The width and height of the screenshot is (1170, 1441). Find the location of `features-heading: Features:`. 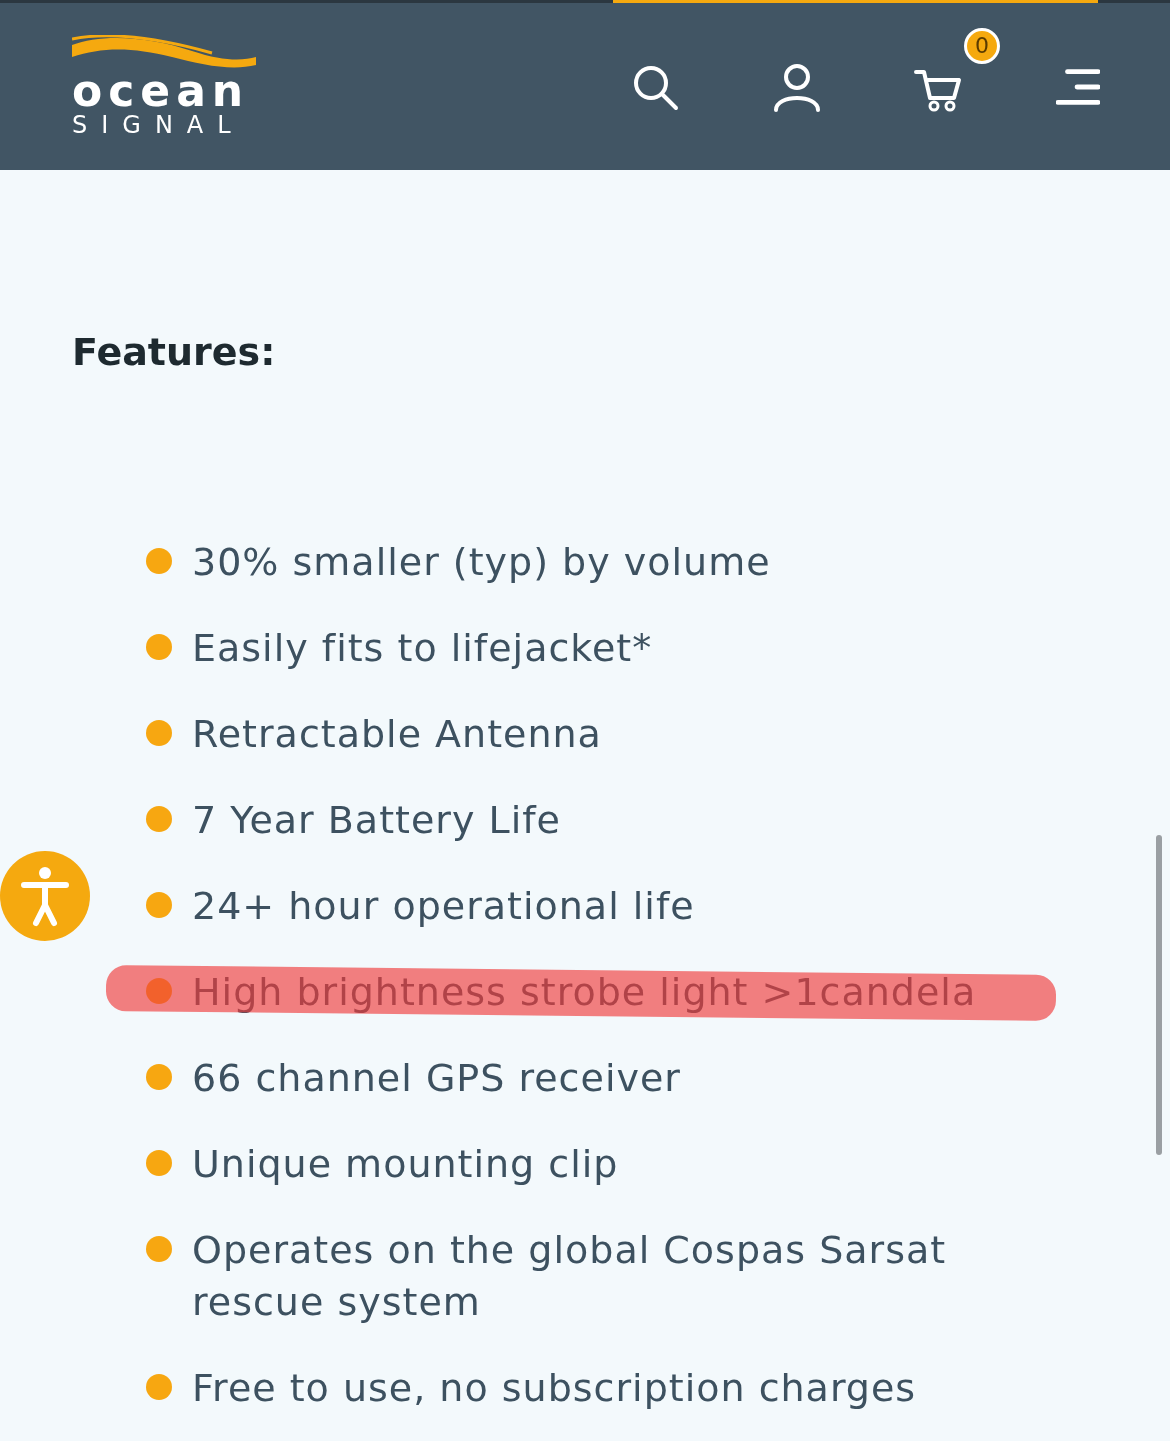

features-heading: Features: is located at coordinates (174, 352).